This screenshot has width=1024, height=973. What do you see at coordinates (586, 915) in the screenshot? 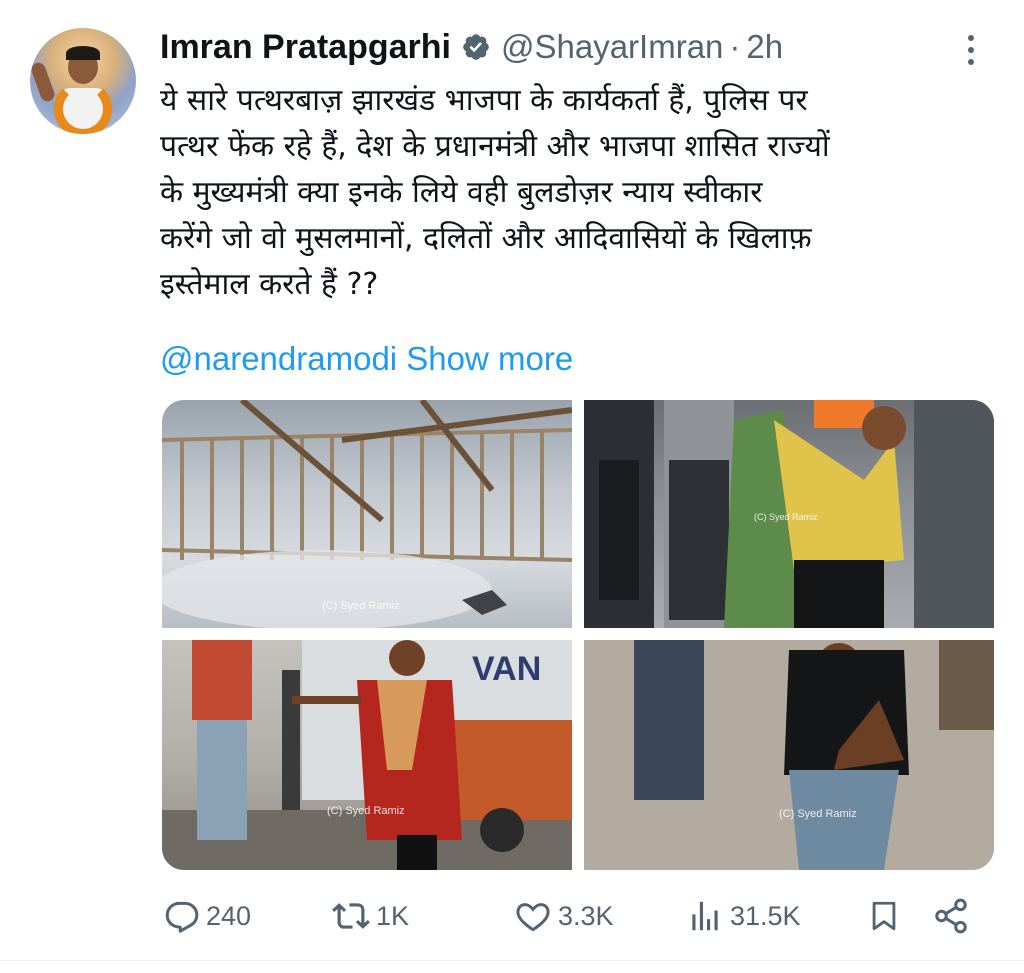
I see `like-count: 3.3K` at bounding box center [586, 915].